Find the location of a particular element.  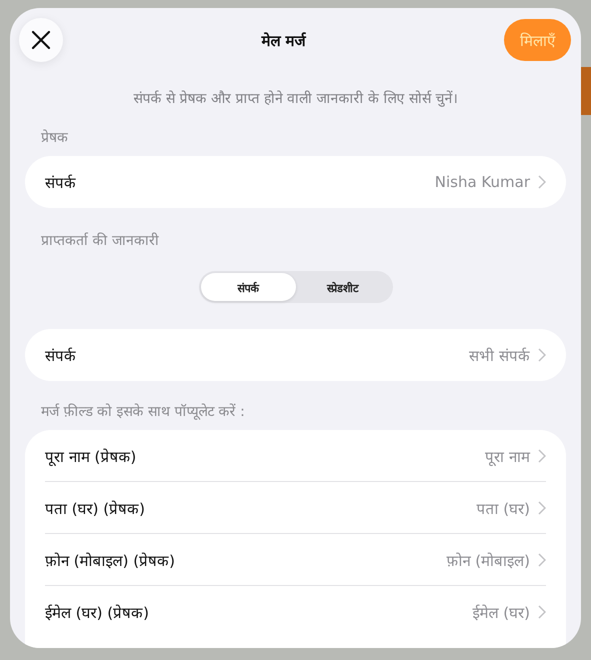

close-button is located at coordinates (41, 40).